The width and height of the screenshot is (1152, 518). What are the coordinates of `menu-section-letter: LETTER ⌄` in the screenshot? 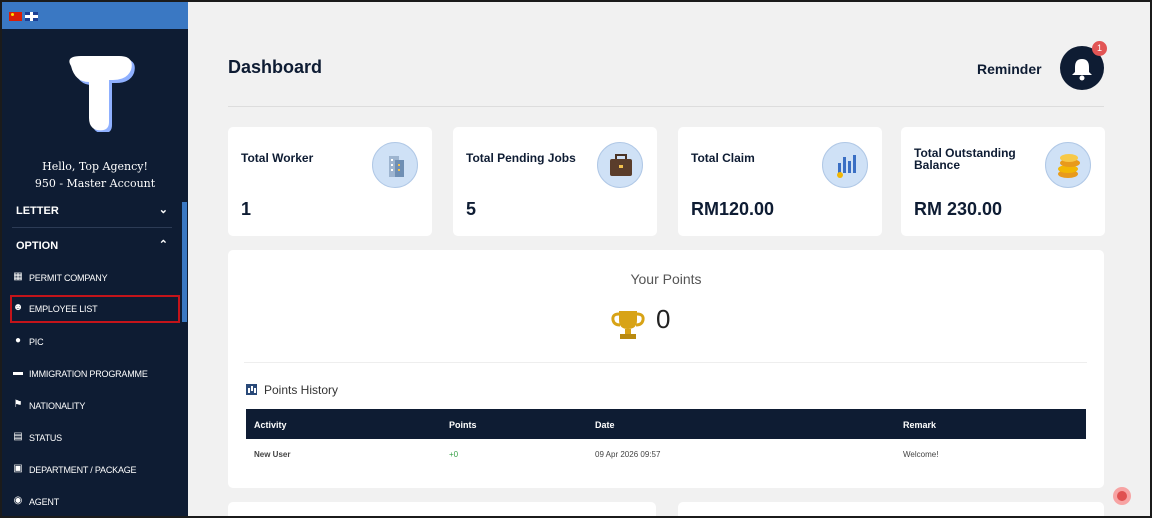 It's located at (92, 211).